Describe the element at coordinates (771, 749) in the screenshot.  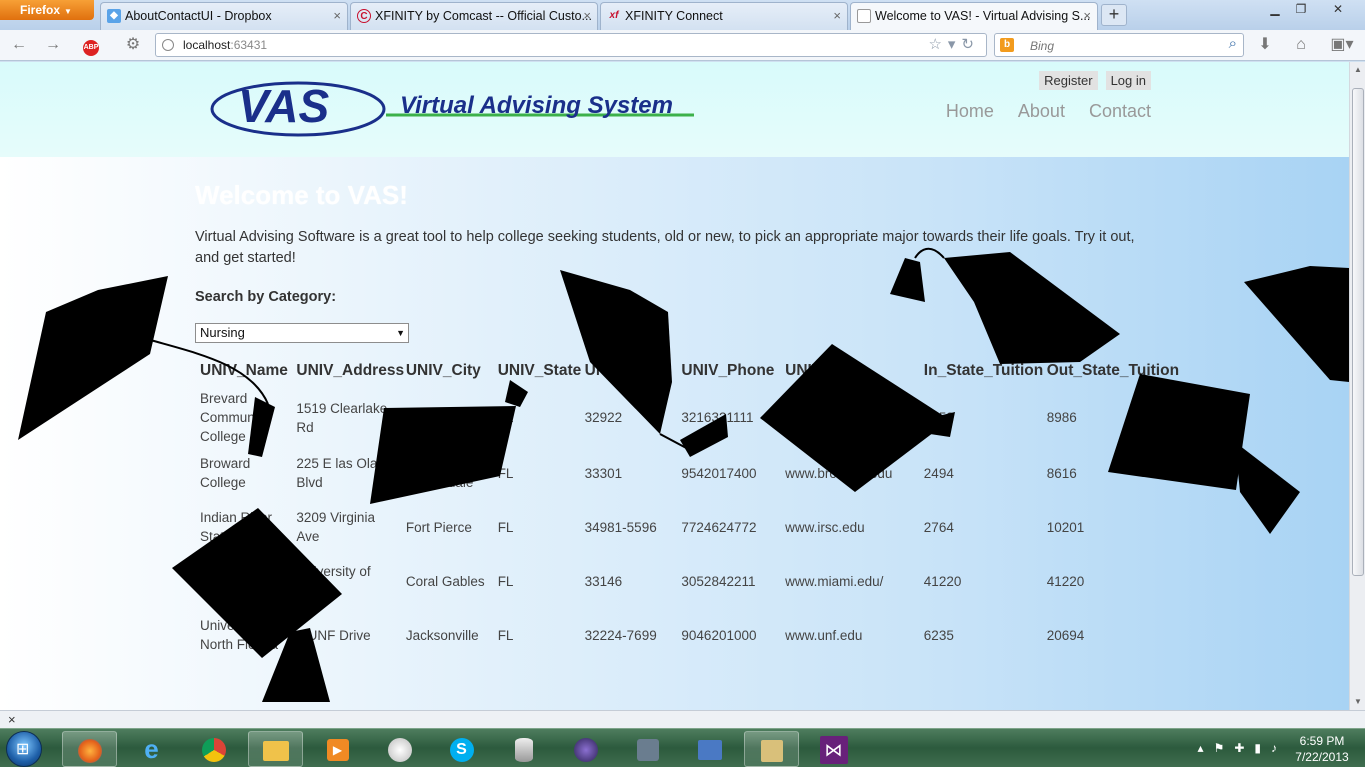
I see `server-tool-taskbar-icon` at that location.